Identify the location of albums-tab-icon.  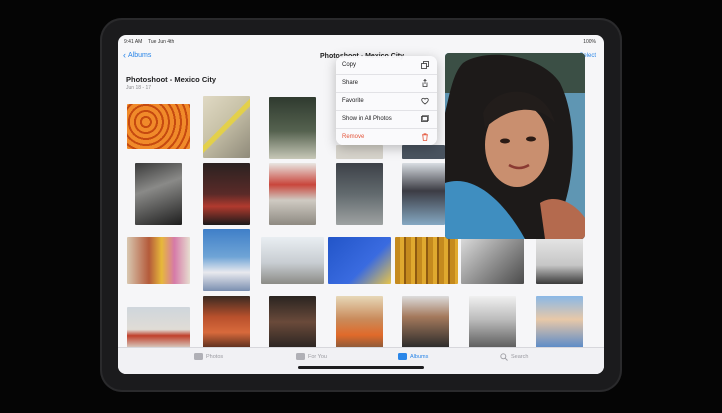
(402, 356).